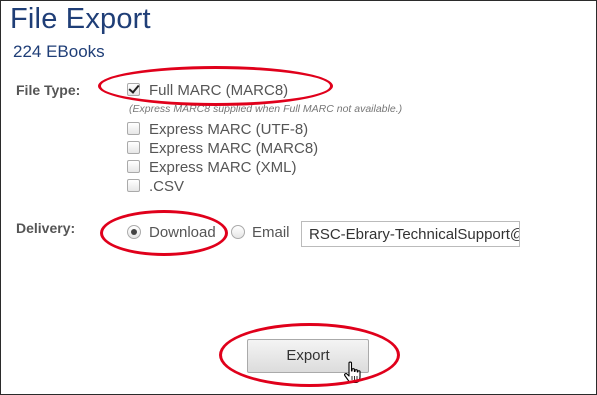 The width and height of the screenshot is (597, 395). Describe the element at coordinates (46, 228) in the screenshot. I see `delivery-label: Delivery:` at that location.